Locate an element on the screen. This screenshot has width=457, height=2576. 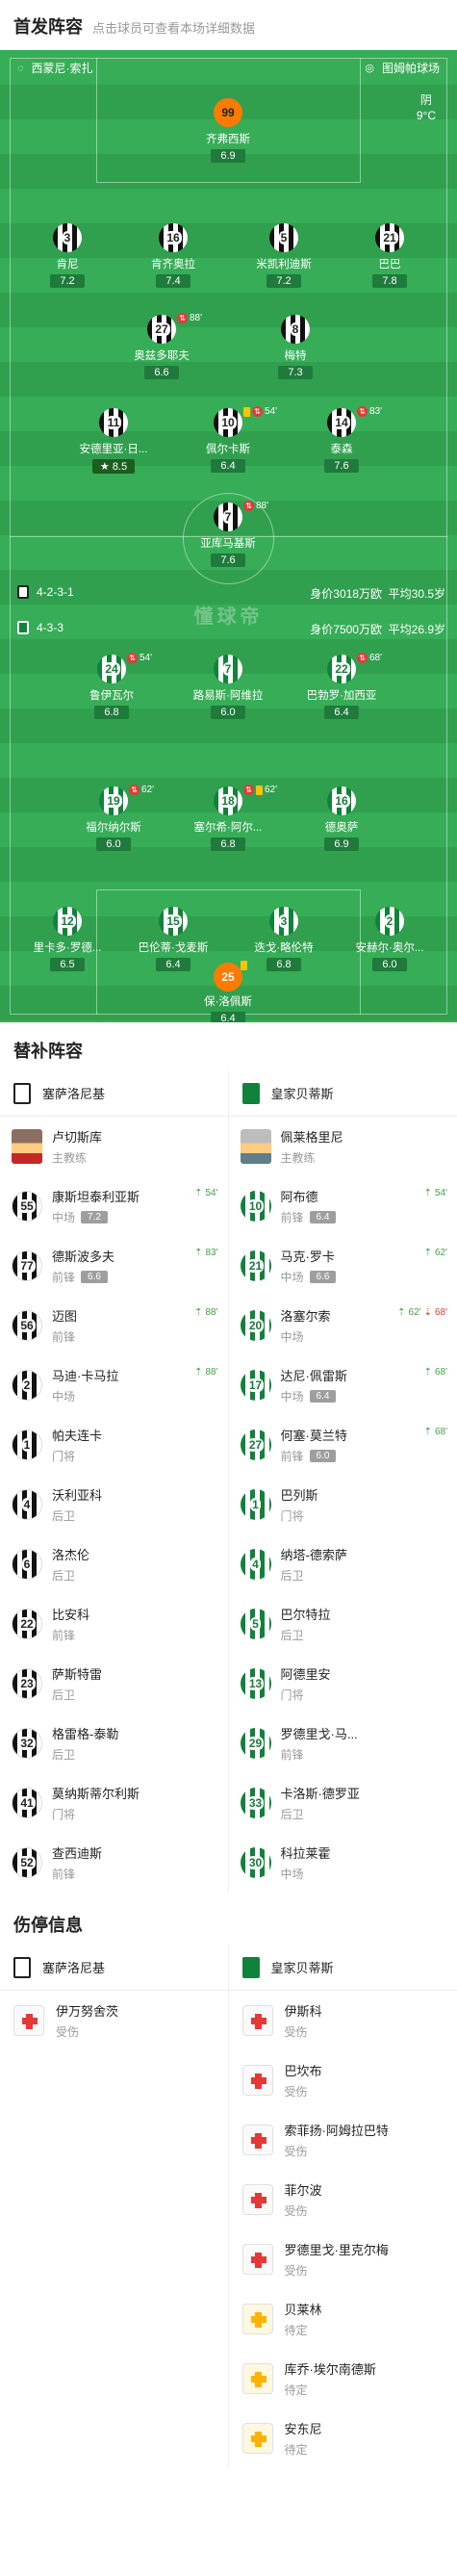
player-rating: 6.4 is located at coordinates (341, 712).